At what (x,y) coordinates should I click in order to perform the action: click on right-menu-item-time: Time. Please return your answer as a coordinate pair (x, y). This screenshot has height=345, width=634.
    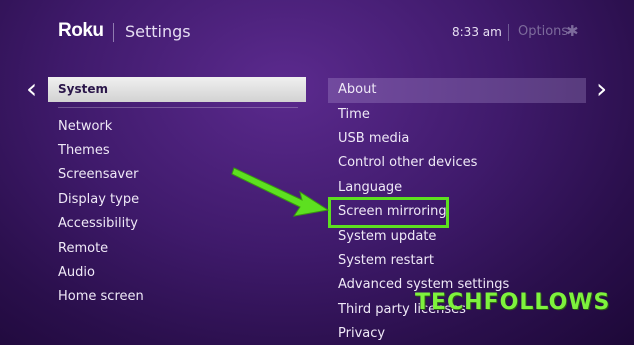
    Looking at the image, I should click on (354, 114).